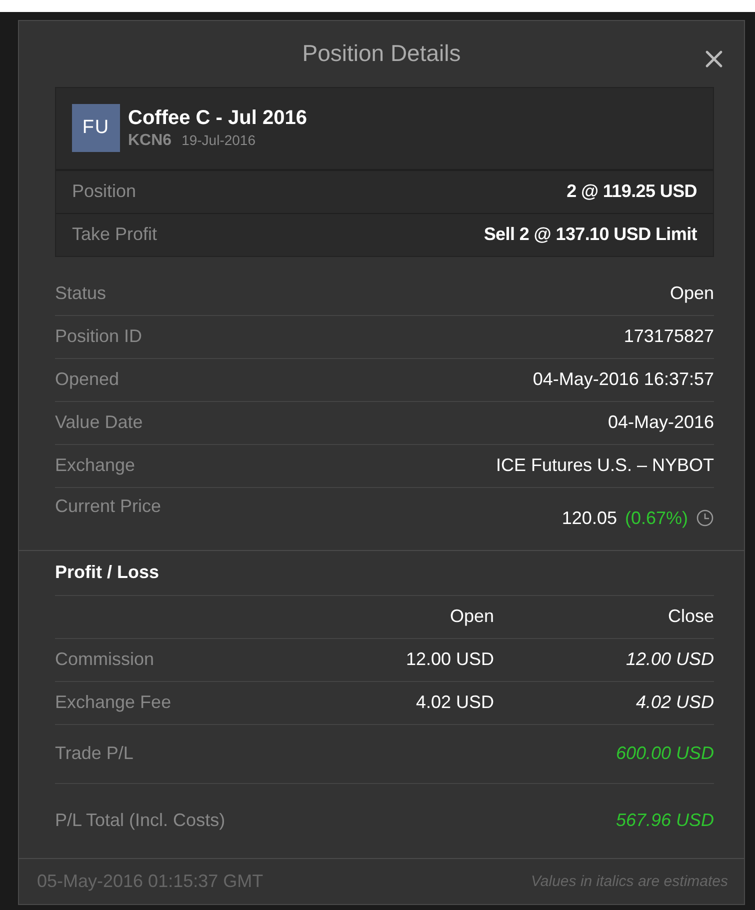 The width and height of the screenshot is (755, 910). Describe the element at coordinates (692, 293) in the screenshot. I see `field-value: Open` at that location.